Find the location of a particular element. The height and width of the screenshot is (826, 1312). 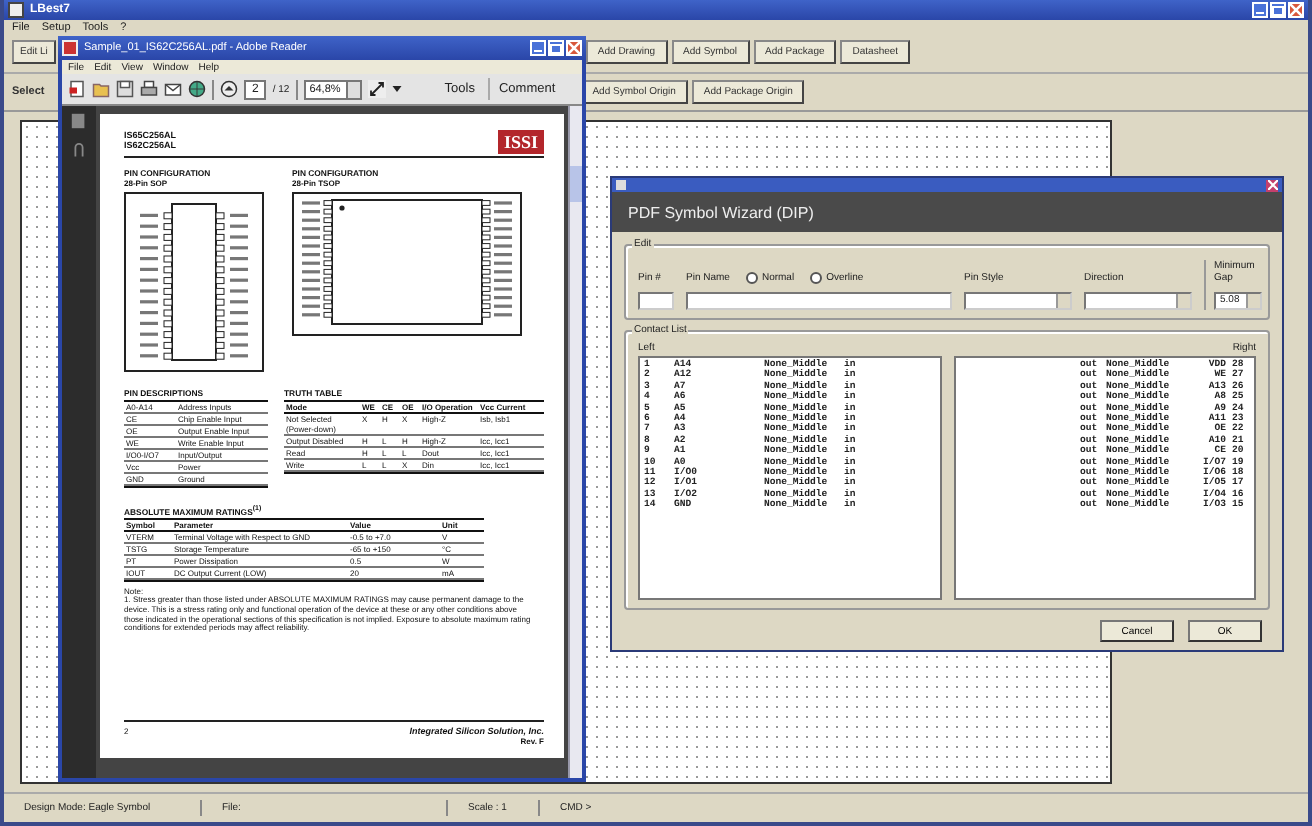

left-pin-list is located at coordinates (789, 478).